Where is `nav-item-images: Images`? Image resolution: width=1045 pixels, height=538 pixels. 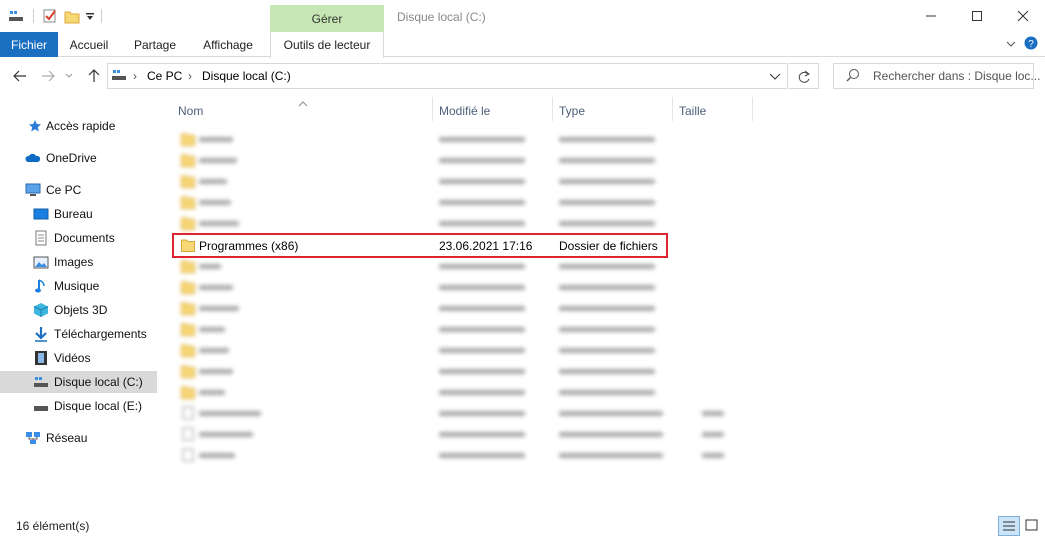
nav-item-images: Images is located at coordinates (78, 262).